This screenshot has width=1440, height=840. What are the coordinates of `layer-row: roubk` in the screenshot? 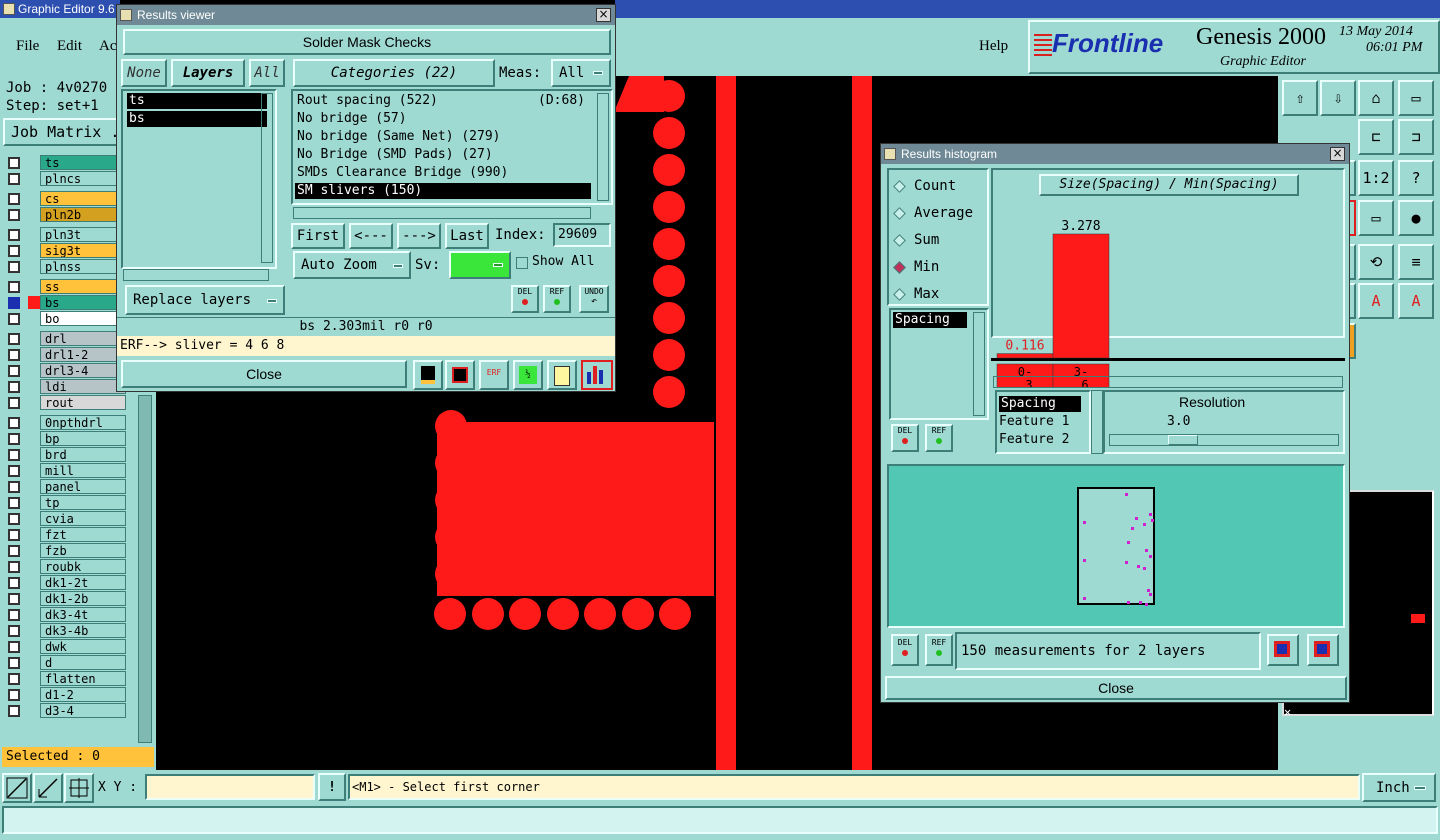 It's located at (65, 566).